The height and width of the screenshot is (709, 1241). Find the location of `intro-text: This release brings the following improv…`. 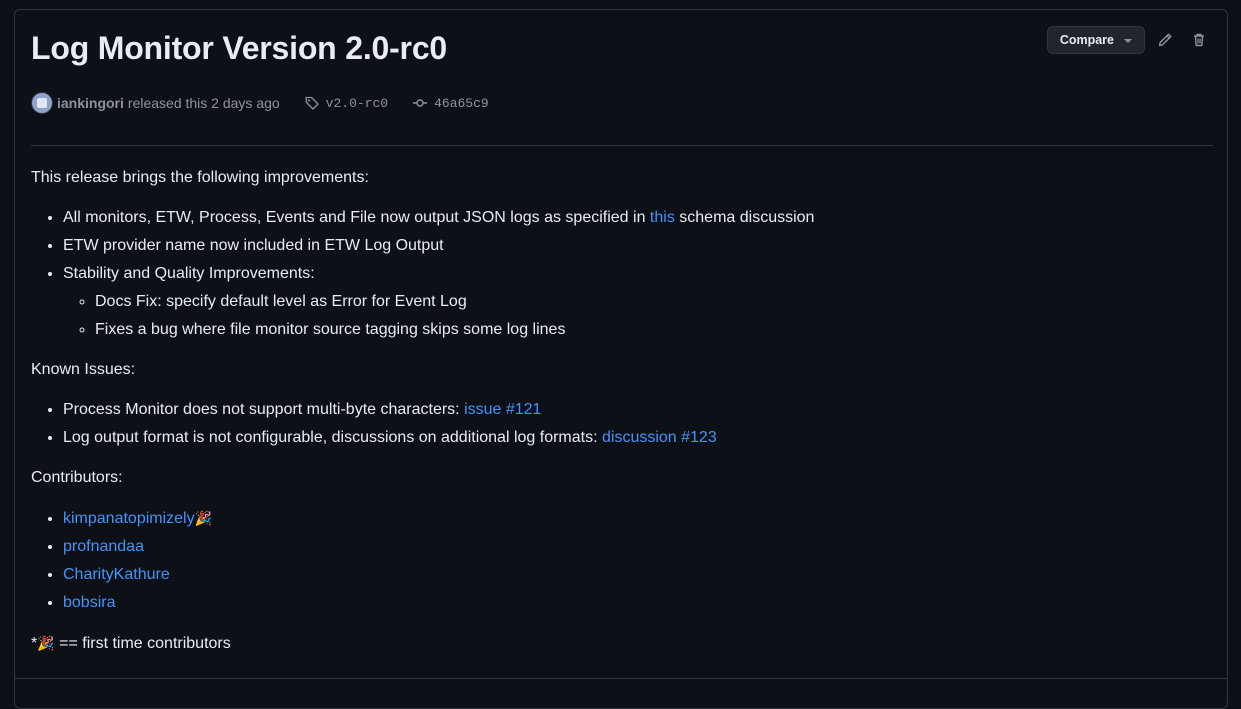

intro-text: This release brings the following improv… is located at coordinates (200, 177).